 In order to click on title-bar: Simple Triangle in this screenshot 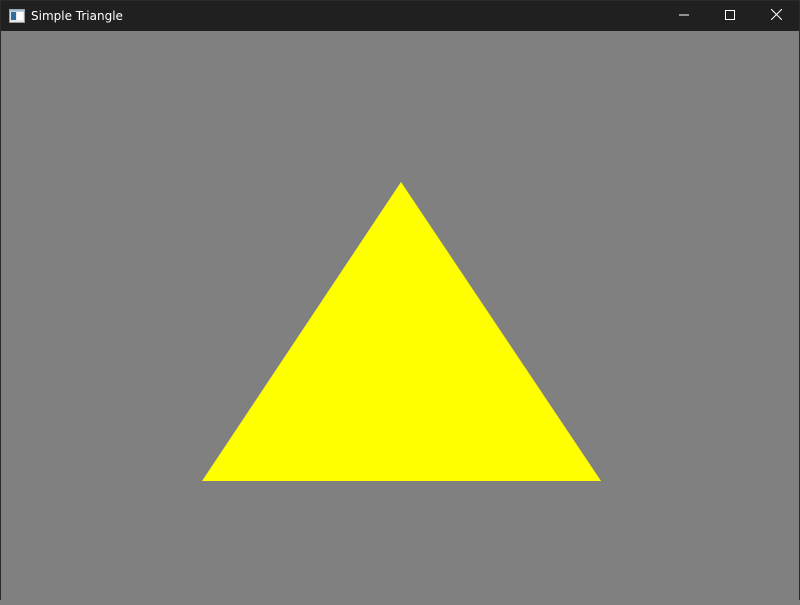, I will do `click(400, 16)`.